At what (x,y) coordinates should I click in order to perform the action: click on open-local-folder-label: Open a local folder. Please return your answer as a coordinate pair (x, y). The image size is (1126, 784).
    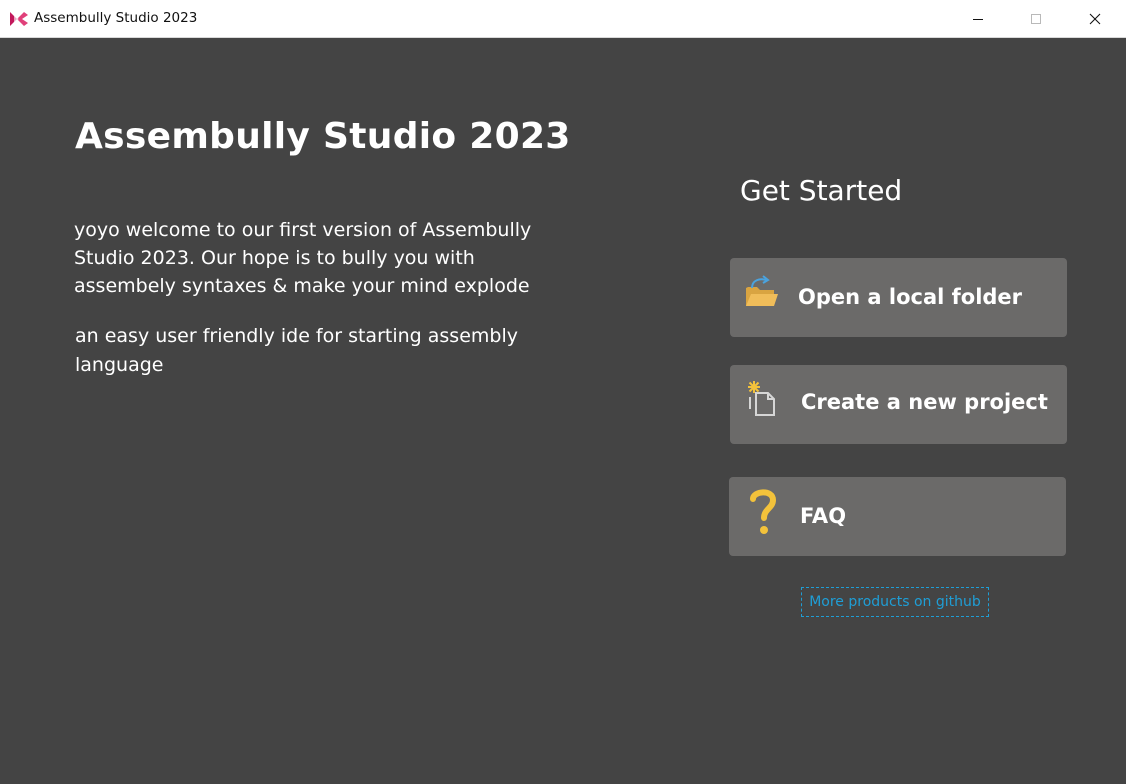
    Looking at the image, I should click on (910, 297).